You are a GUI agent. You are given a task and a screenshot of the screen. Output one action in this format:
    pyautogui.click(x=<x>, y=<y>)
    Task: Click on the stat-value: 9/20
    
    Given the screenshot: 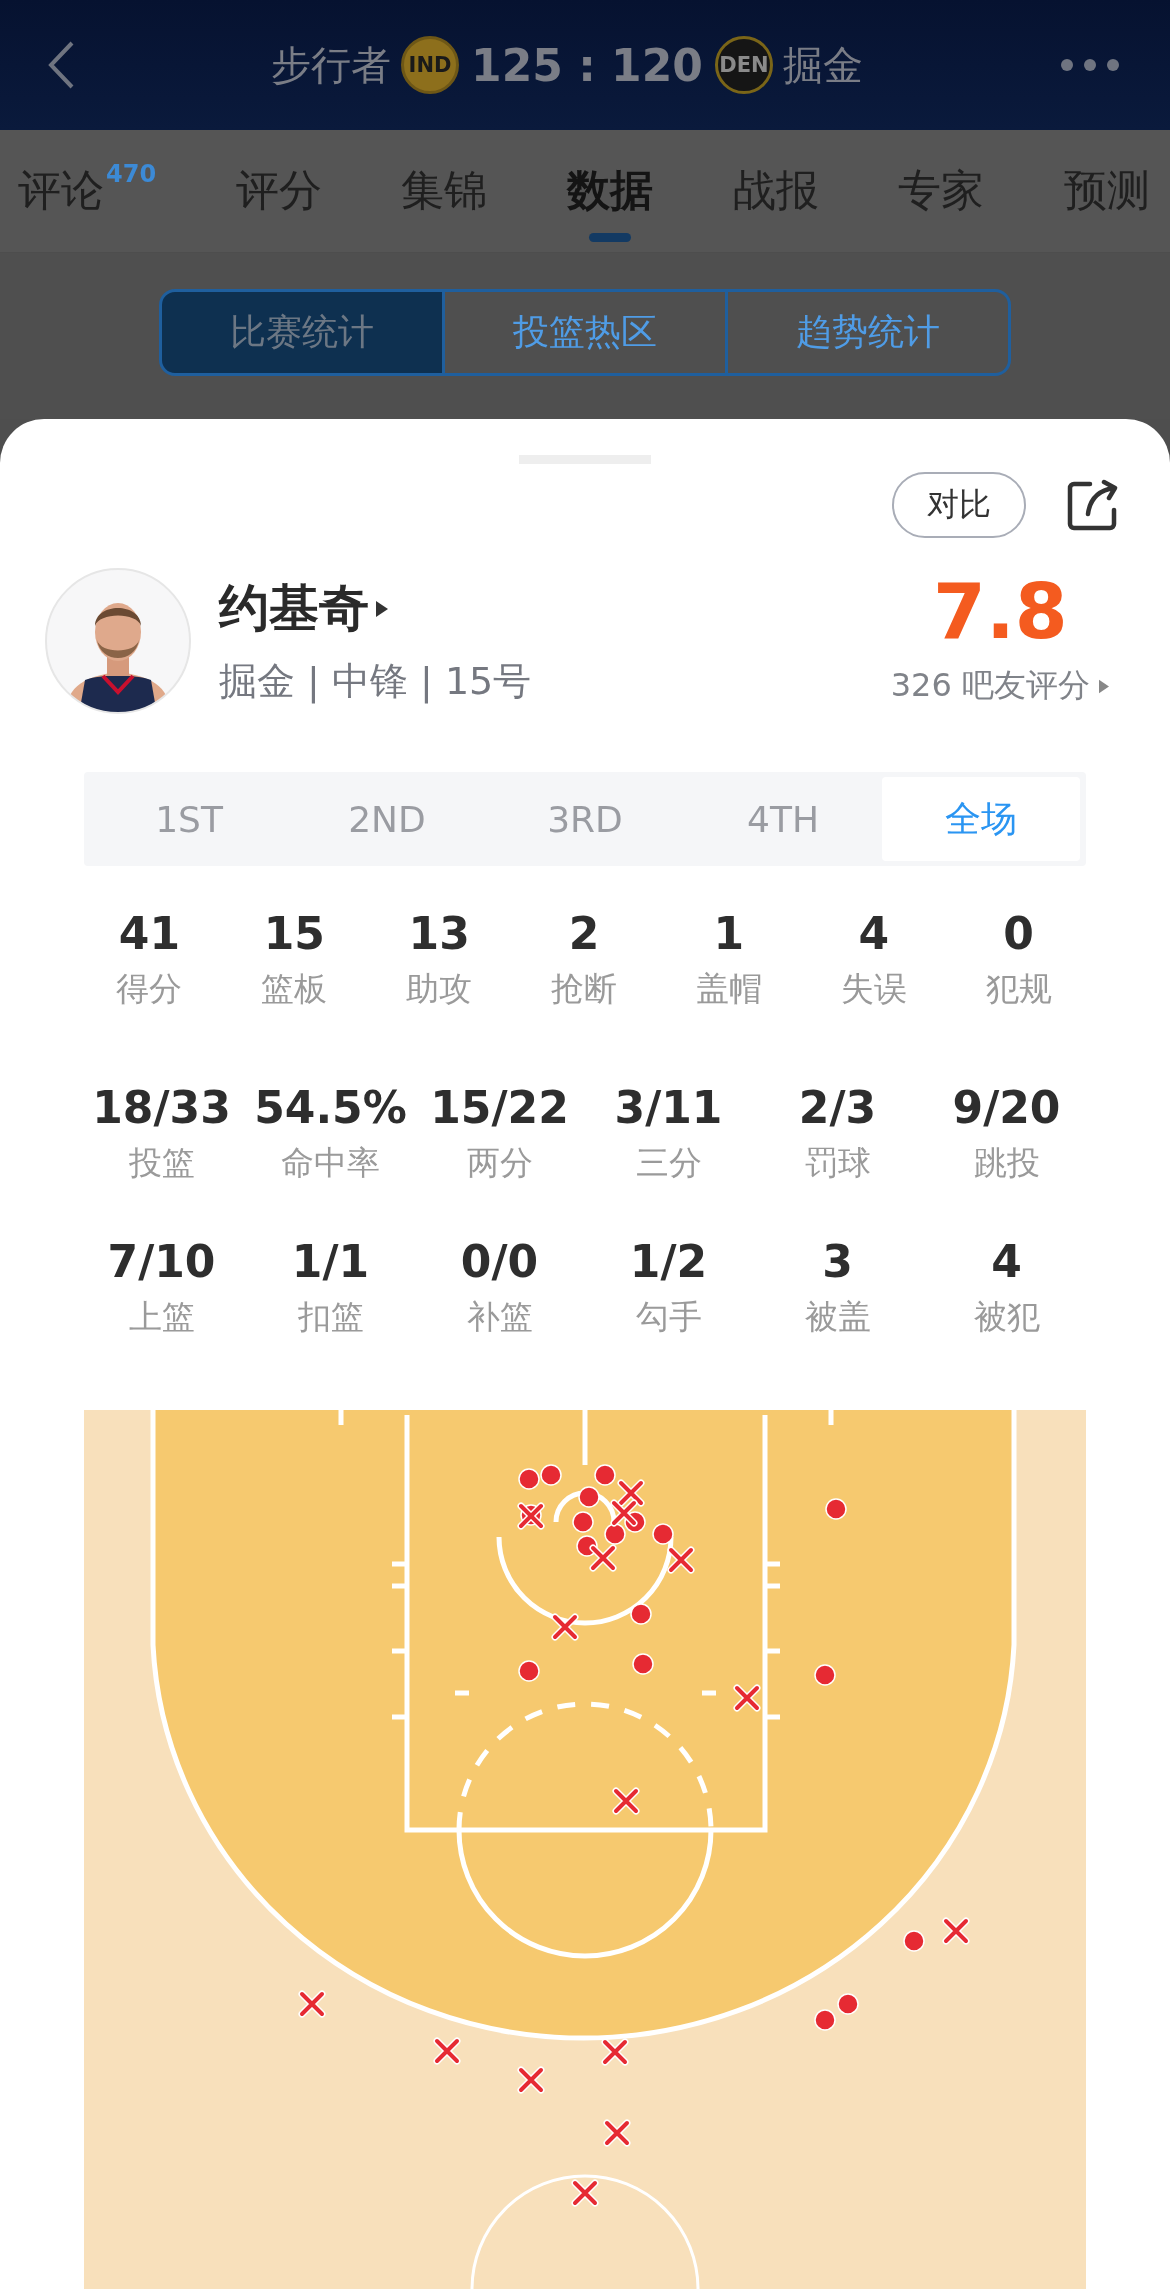 What is the action you would take?
    pyautogui.click(x=1006, y=1107)
    